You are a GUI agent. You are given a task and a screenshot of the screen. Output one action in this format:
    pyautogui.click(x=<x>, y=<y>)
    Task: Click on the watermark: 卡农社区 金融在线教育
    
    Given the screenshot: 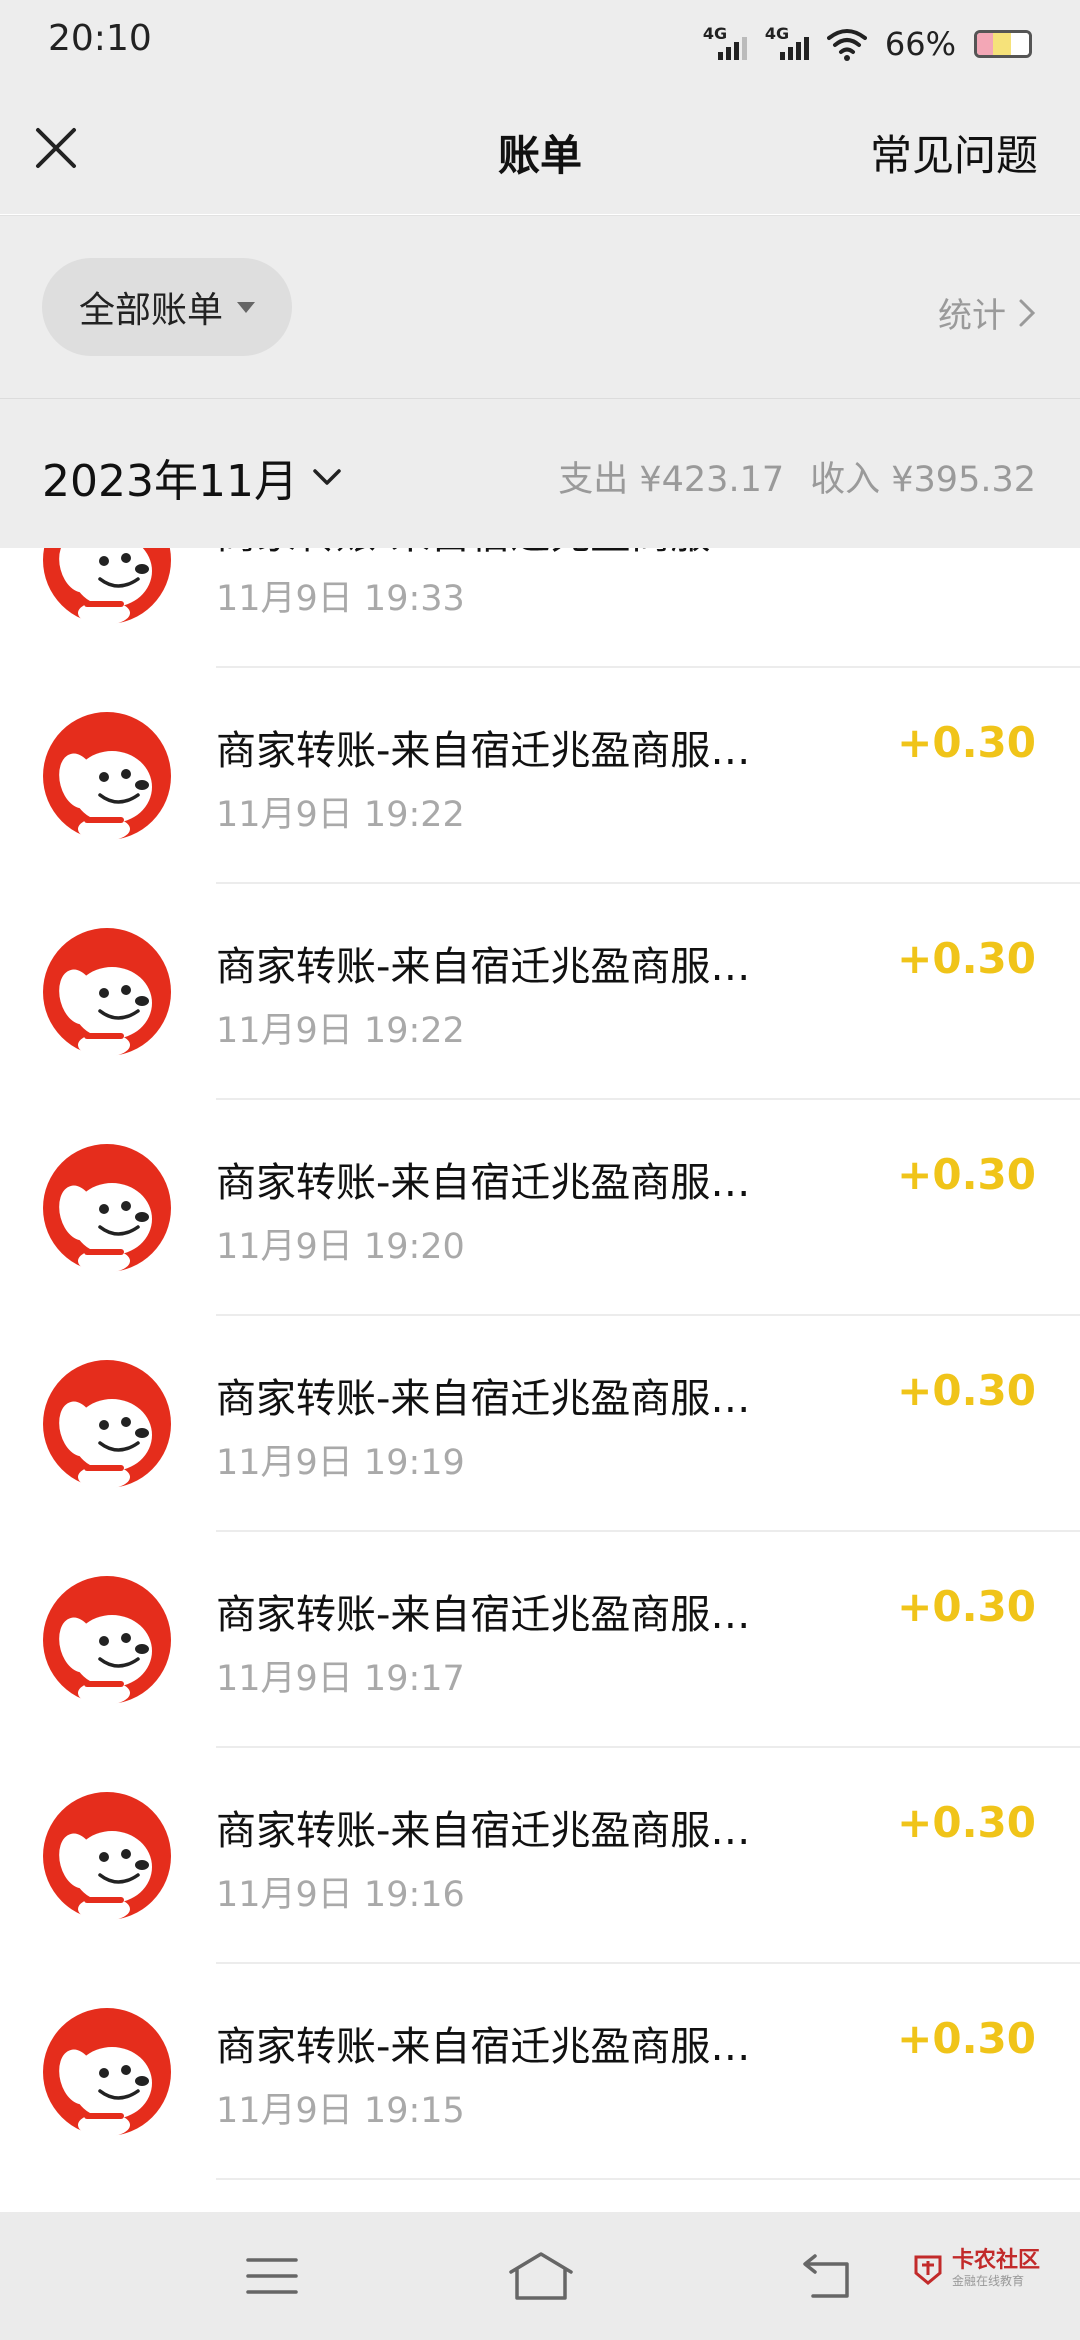 What is the action you would take?
    pyautogui.click(x=976, y=2268)
    